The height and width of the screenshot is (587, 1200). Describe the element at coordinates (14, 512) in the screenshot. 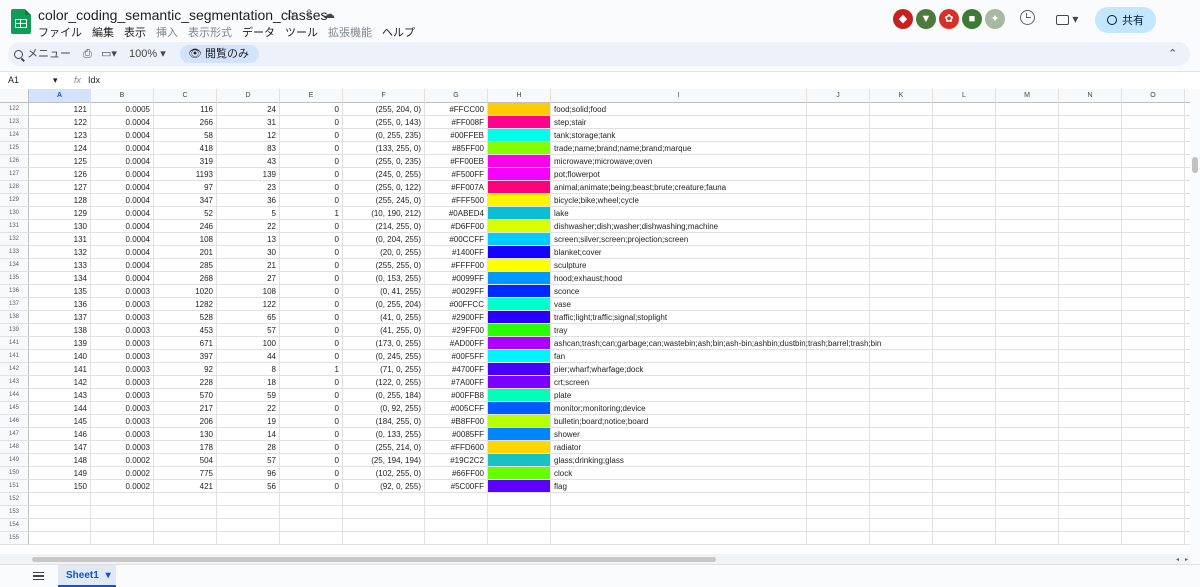

I see `row-header: 153` at that location.